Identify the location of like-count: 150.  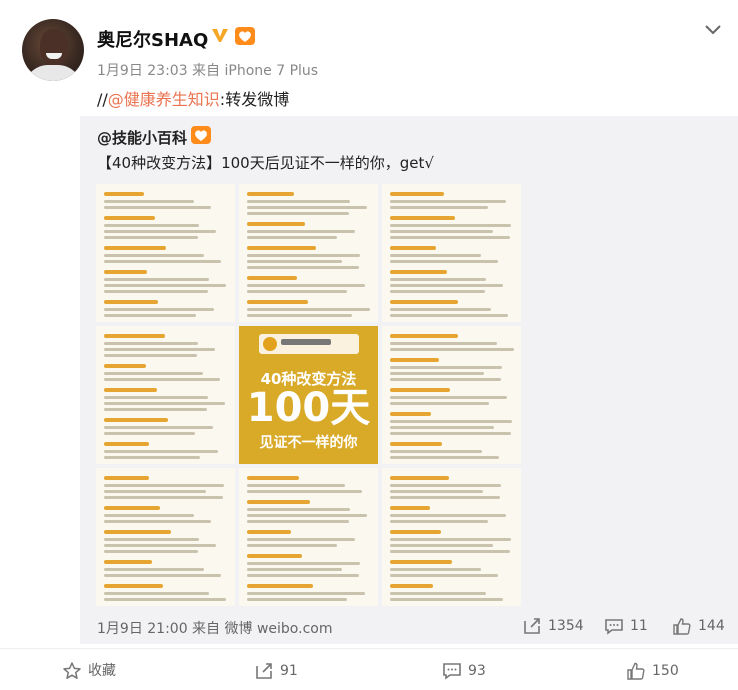
(665, 671).